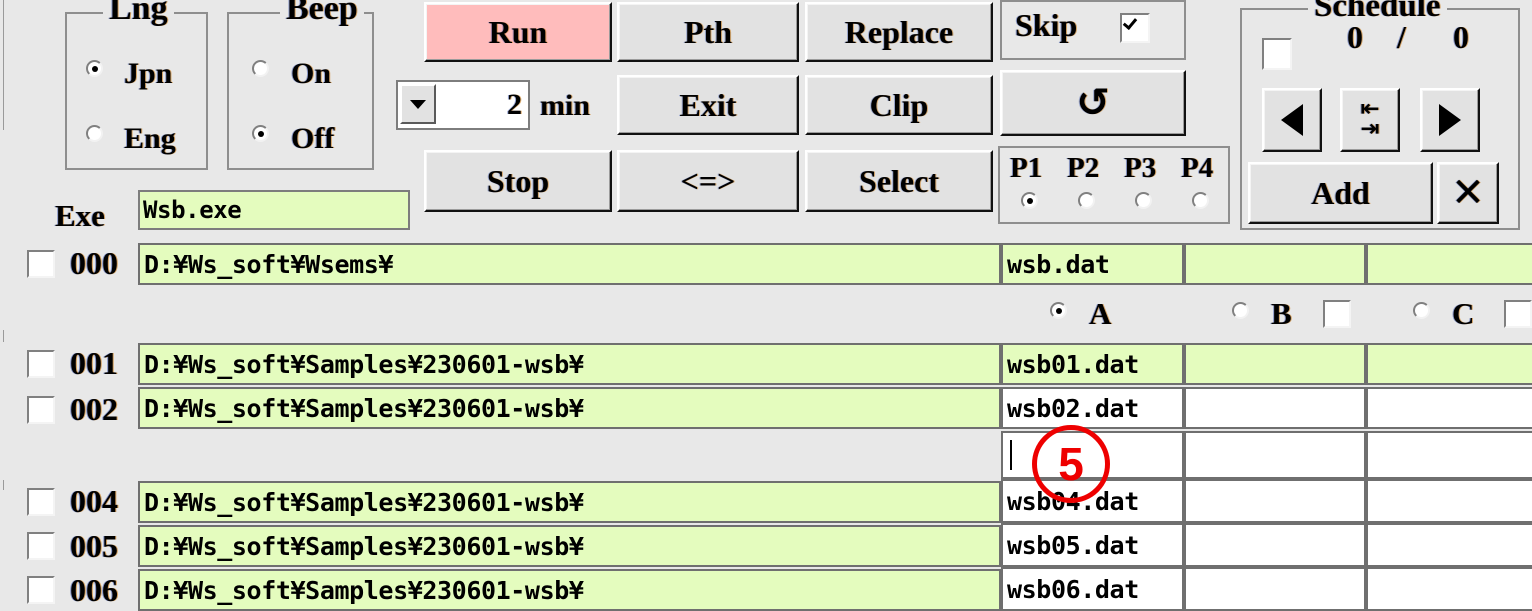 This screenshot has width=1532, height=611. Describe the element at coordinates (565, 105) in the screenshot. I see `timer-unit-label: min` at that location.